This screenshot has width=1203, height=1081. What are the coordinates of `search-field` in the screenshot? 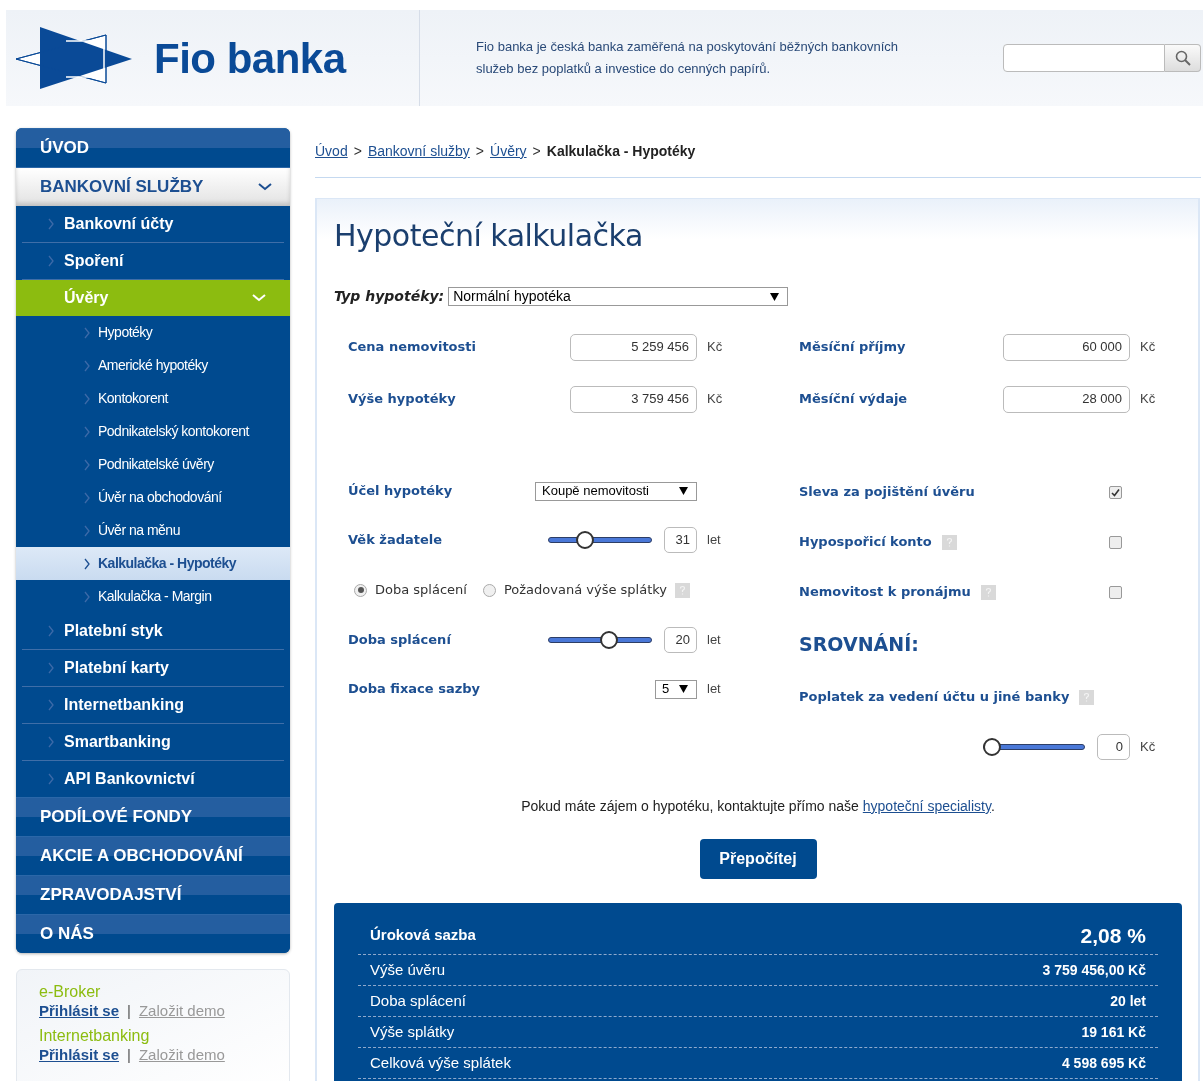 It's located at (1084, 58).